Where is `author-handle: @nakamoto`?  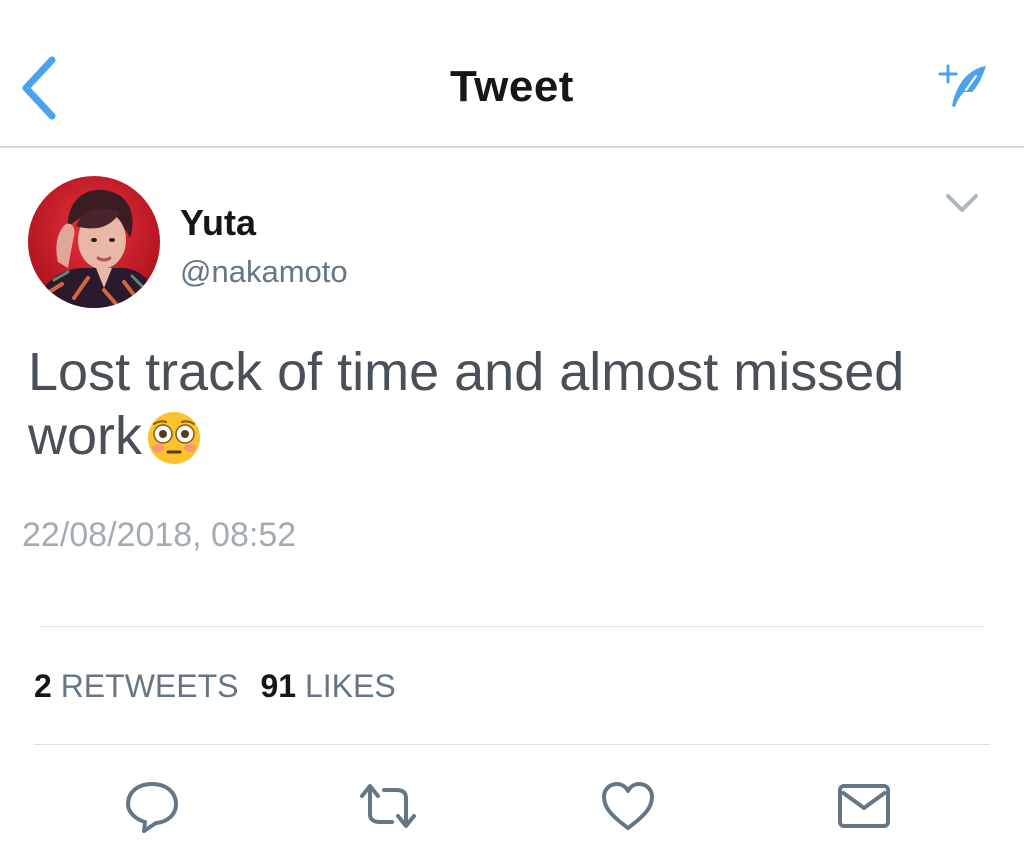 author-handle: @nakamoto is located at coordinates (264, 272).